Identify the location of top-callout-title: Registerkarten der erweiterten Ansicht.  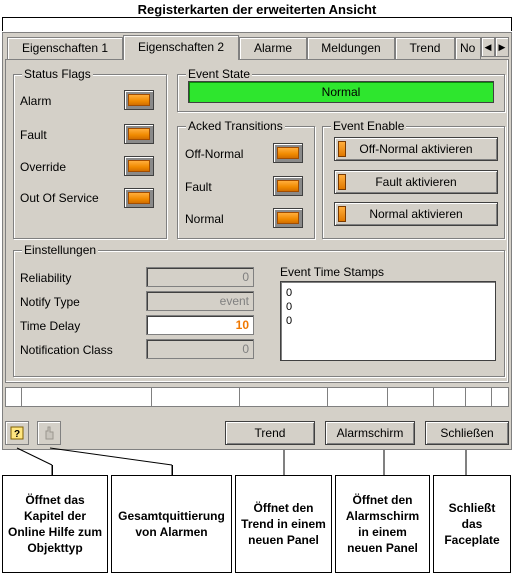
(257, 9).